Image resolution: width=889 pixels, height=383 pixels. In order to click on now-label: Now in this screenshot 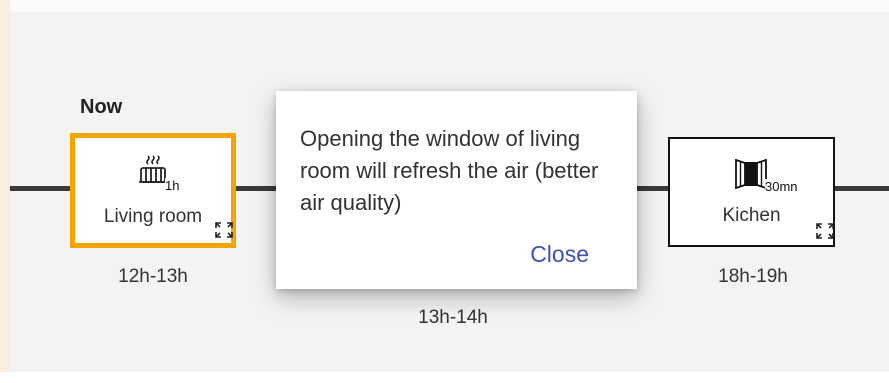, I will do `click(101, 107)`.